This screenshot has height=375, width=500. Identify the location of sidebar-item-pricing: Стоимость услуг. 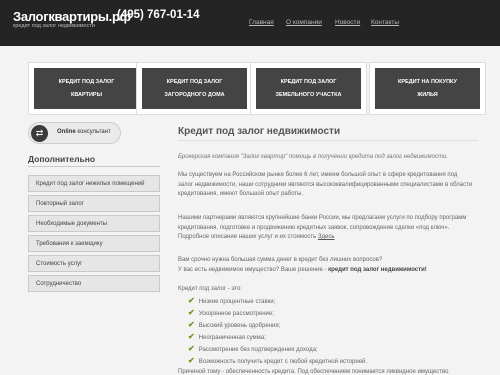
(94, 263).